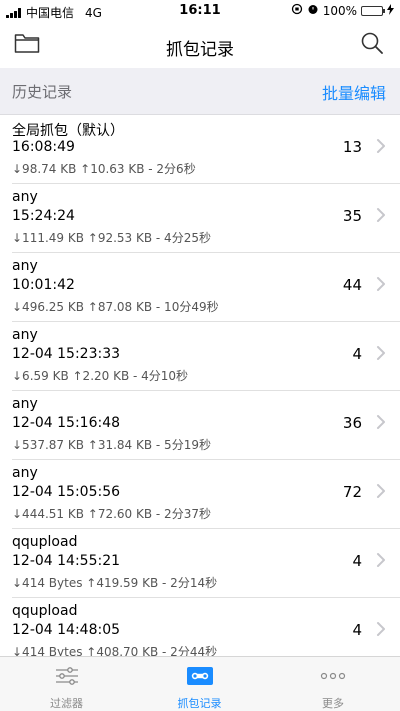  I want to click on tab-more-label: 更多, so click(333, 703).